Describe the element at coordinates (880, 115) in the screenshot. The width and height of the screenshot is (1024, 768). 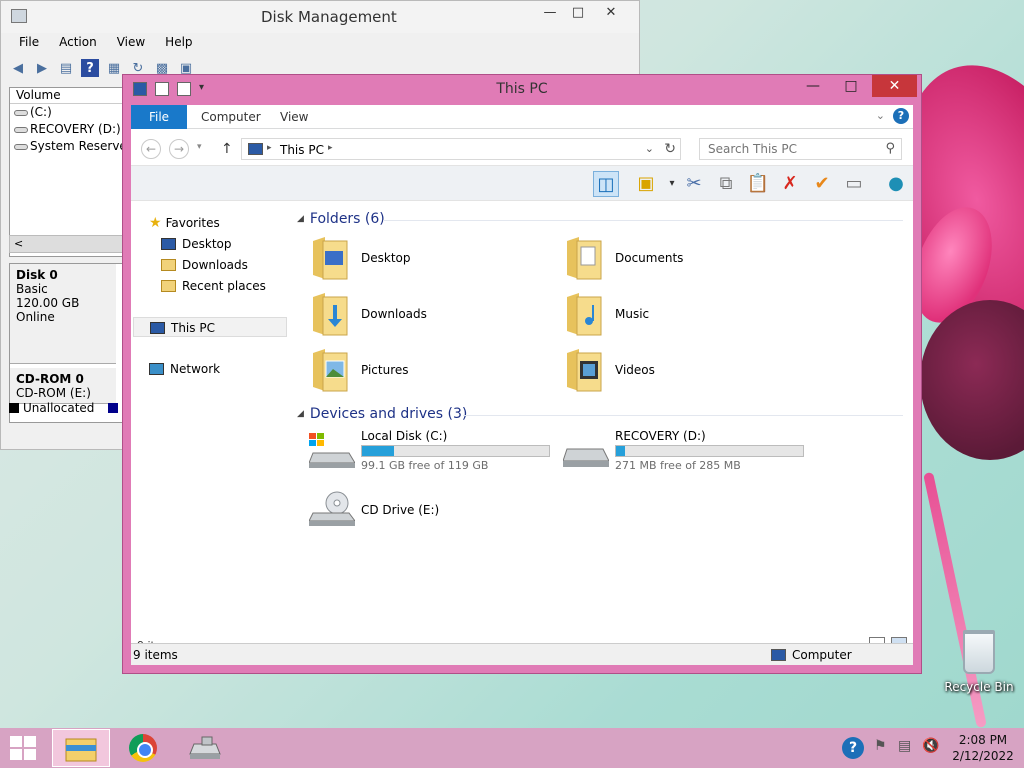
I see `expand-ribbon-icon: ⌄` at that location.